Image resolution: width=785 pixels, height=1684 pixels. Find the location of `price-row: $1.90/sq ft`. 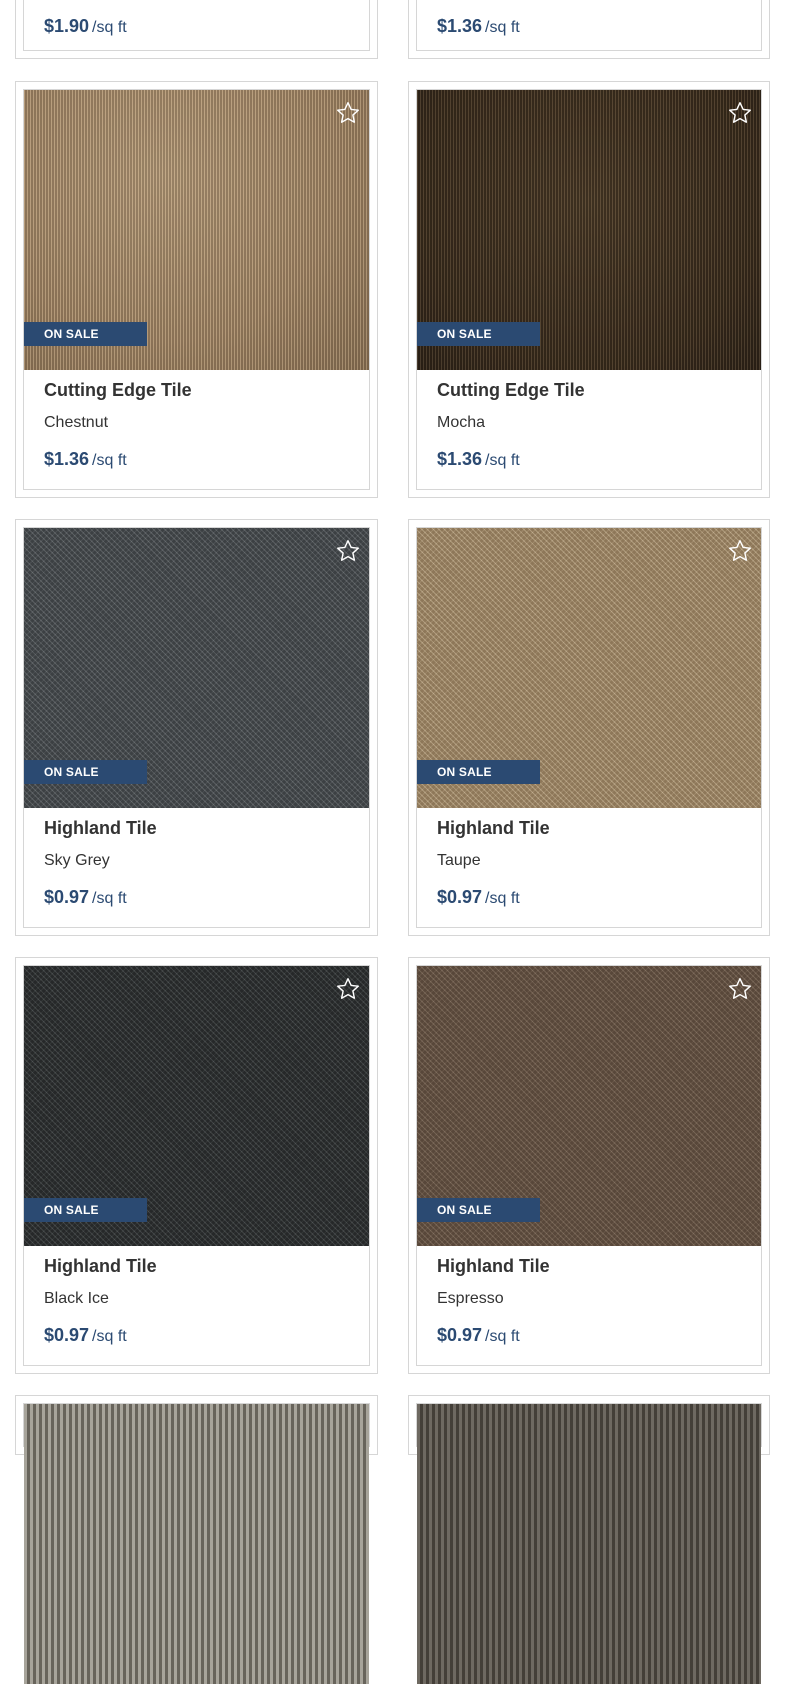

price-row: $1.90/sq ft is located at coordinates (85, 26).